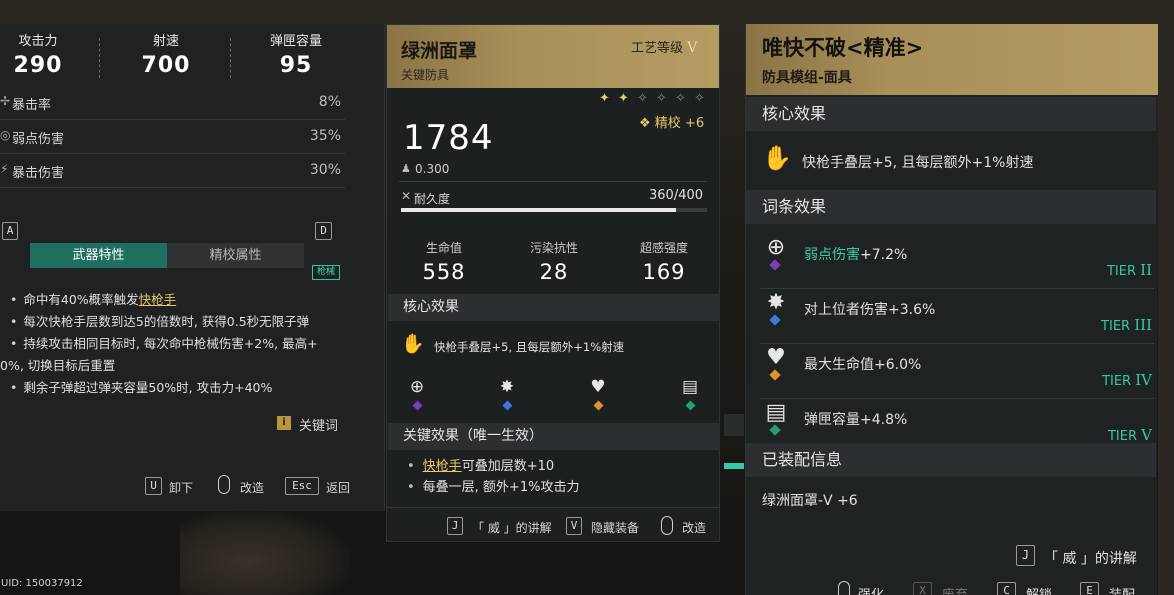 Image resolution: width=1174 pixels, height=595 pixels. Describe the element at coordinates (439, 51) in the screenshot. I see `armor-name: 绿洲面罩` at that location.